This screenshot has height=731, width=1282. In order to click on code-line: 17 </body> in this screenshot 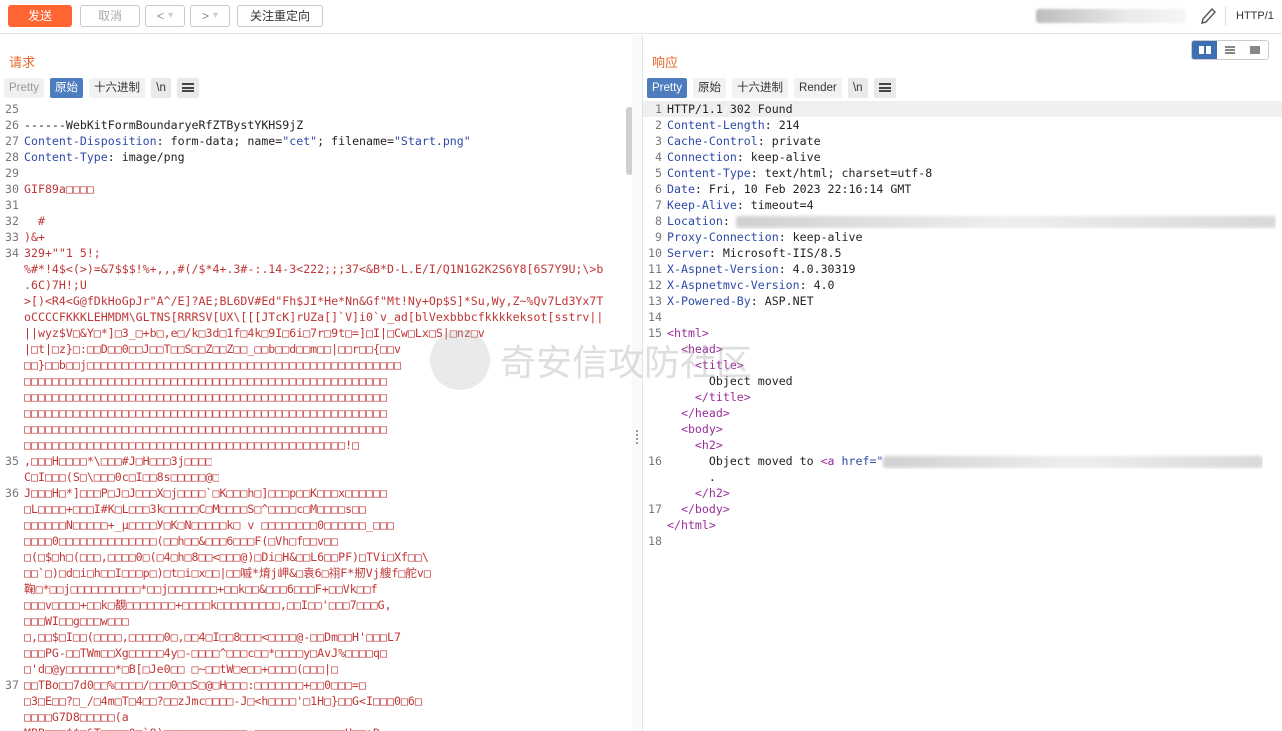, I will do `click(689, 509)`.